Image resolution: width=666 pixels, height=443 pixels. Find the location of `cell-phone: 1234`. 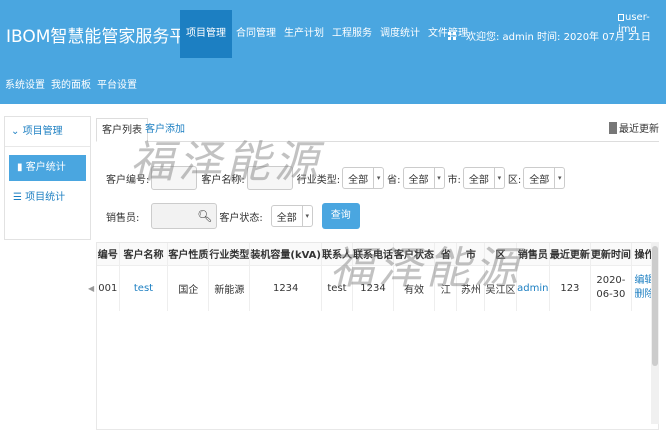

cell-phone: 1234 is located at coordinates (373, 287).